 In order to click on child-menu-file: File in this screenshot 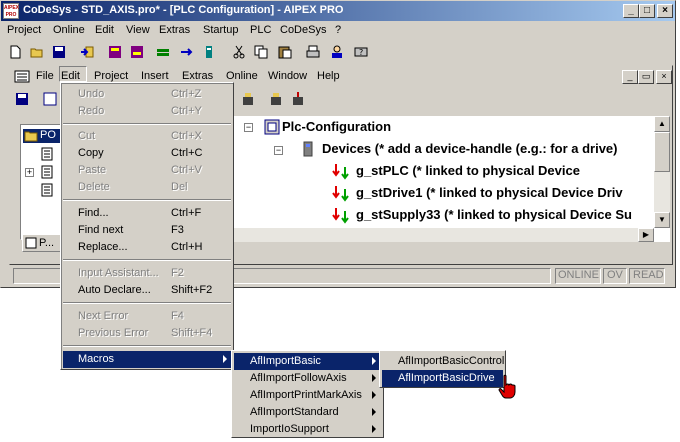, I will do `click(45, 76)`.